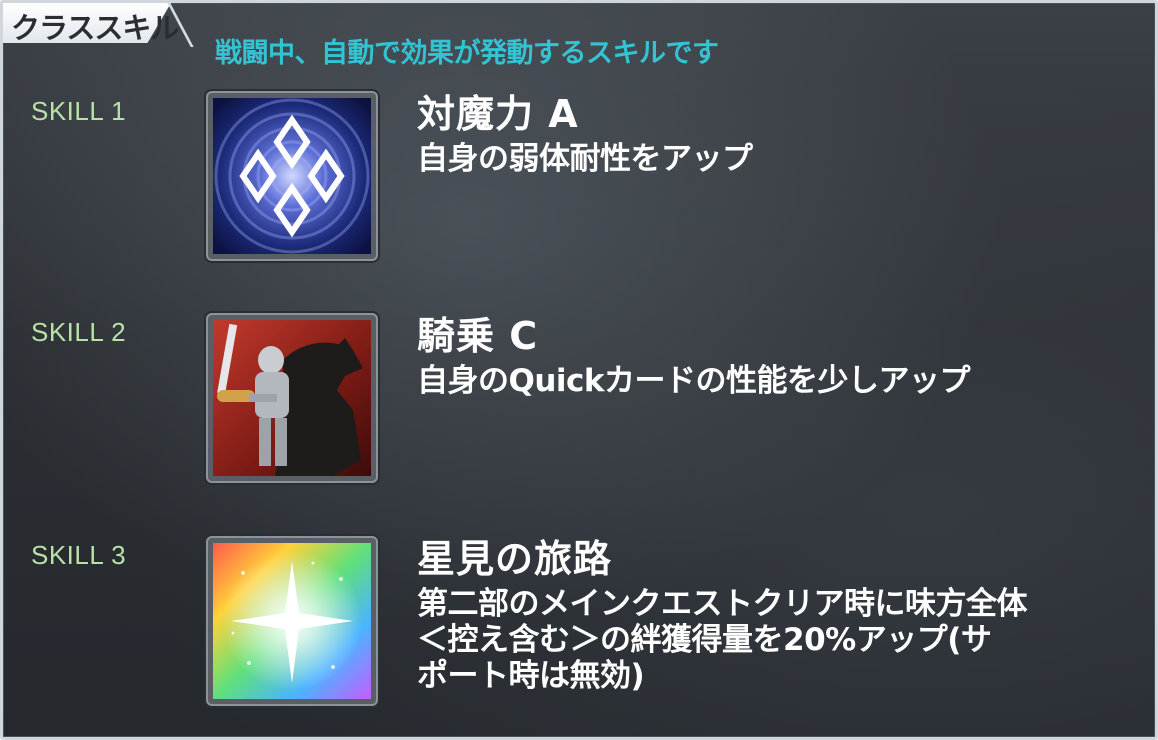 The image size is (1158, 740). I want to click on skill-1-icon-button, so click(292, 176).